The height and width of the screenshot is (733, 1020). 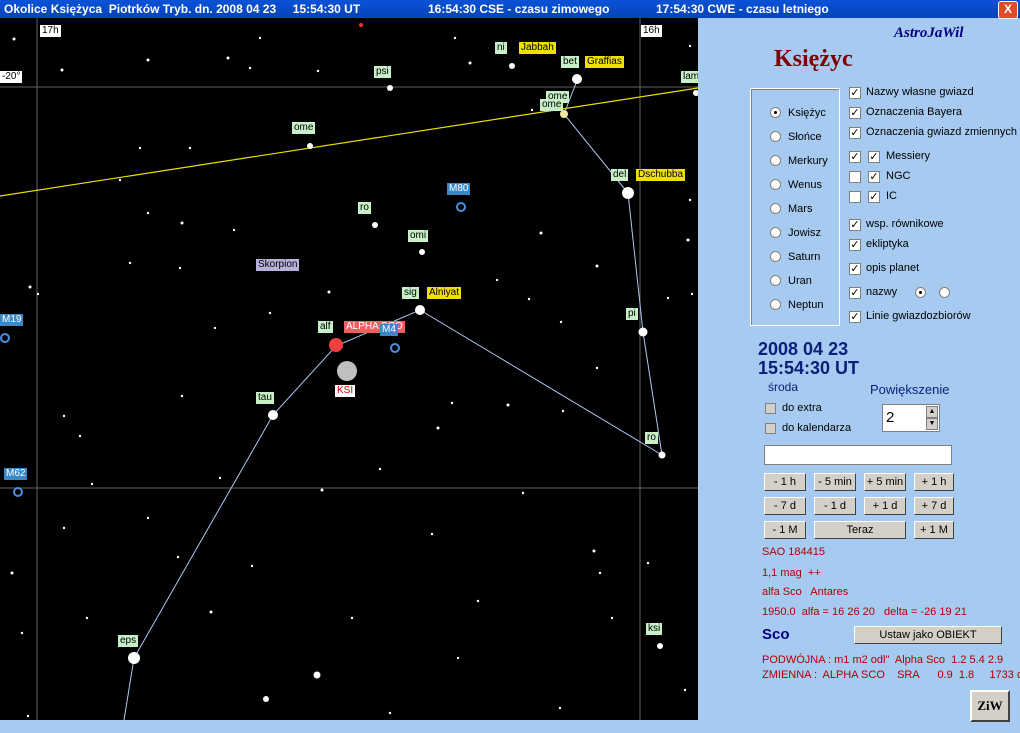 I want to click on set-object-button: Ustaw jako OBIEKT, so click(x=928, y=635).